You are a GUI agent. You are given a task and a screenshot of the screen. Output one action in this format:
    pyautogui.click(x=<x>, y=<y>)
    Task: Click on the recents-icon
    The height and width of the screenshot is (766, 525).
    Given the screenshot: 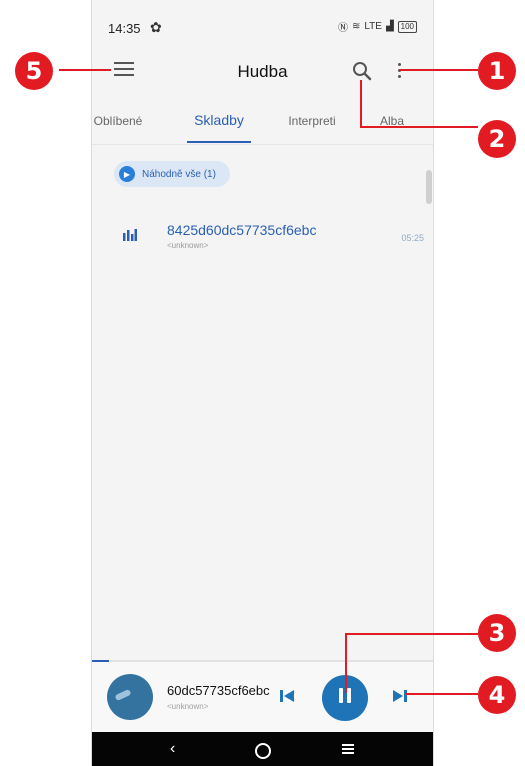 What is the action you would take?
    pyautogui.click(x=348, y=749)
    